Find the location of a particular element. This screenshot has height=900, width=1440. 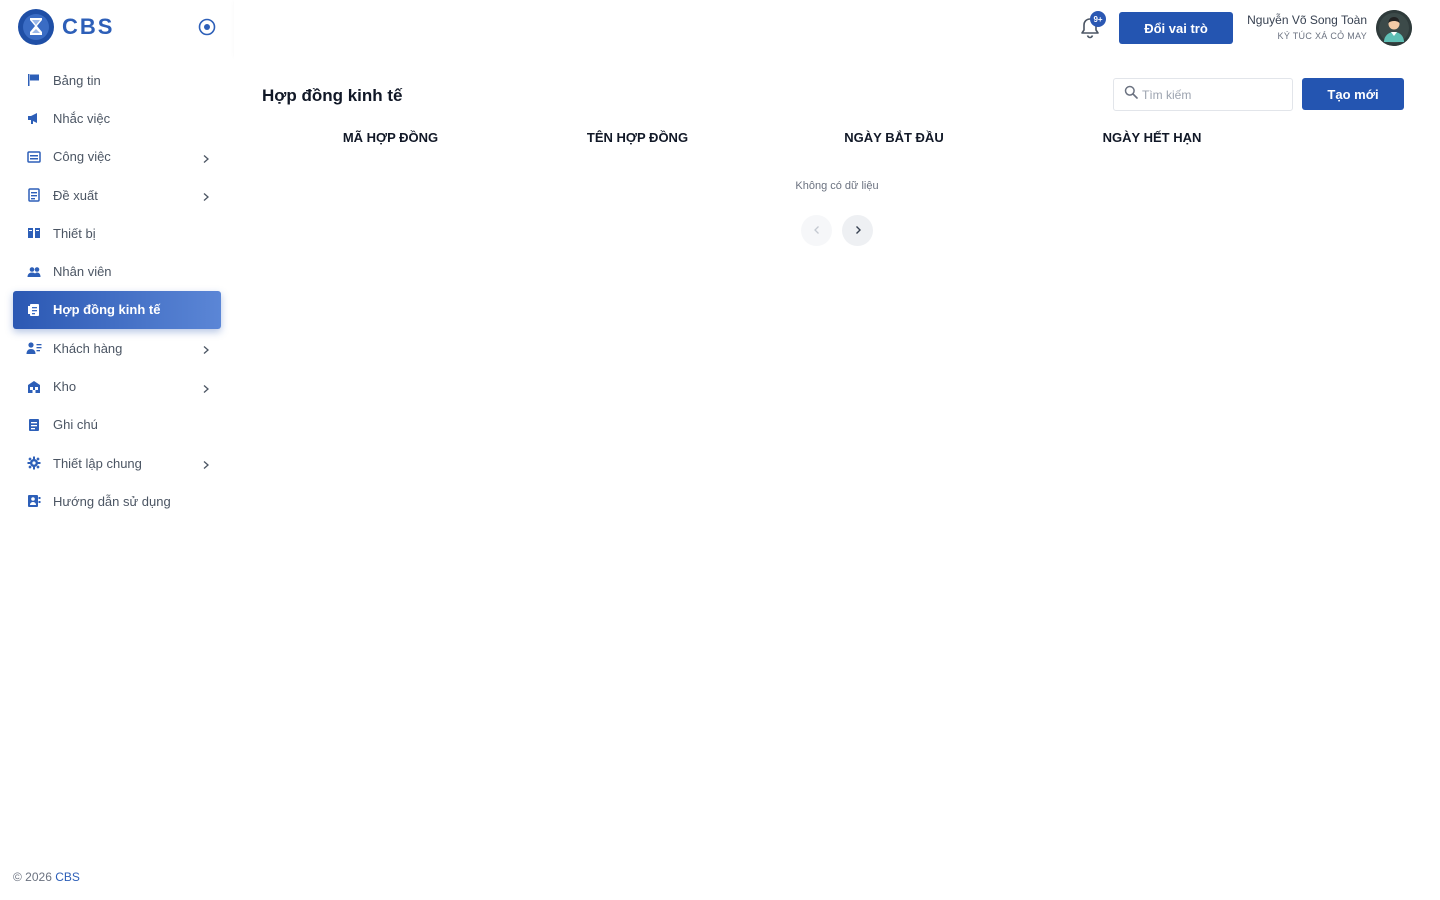

column-header-contract-code: MÃ HỢP ĐỒNG is located at coordinates (390, 140).